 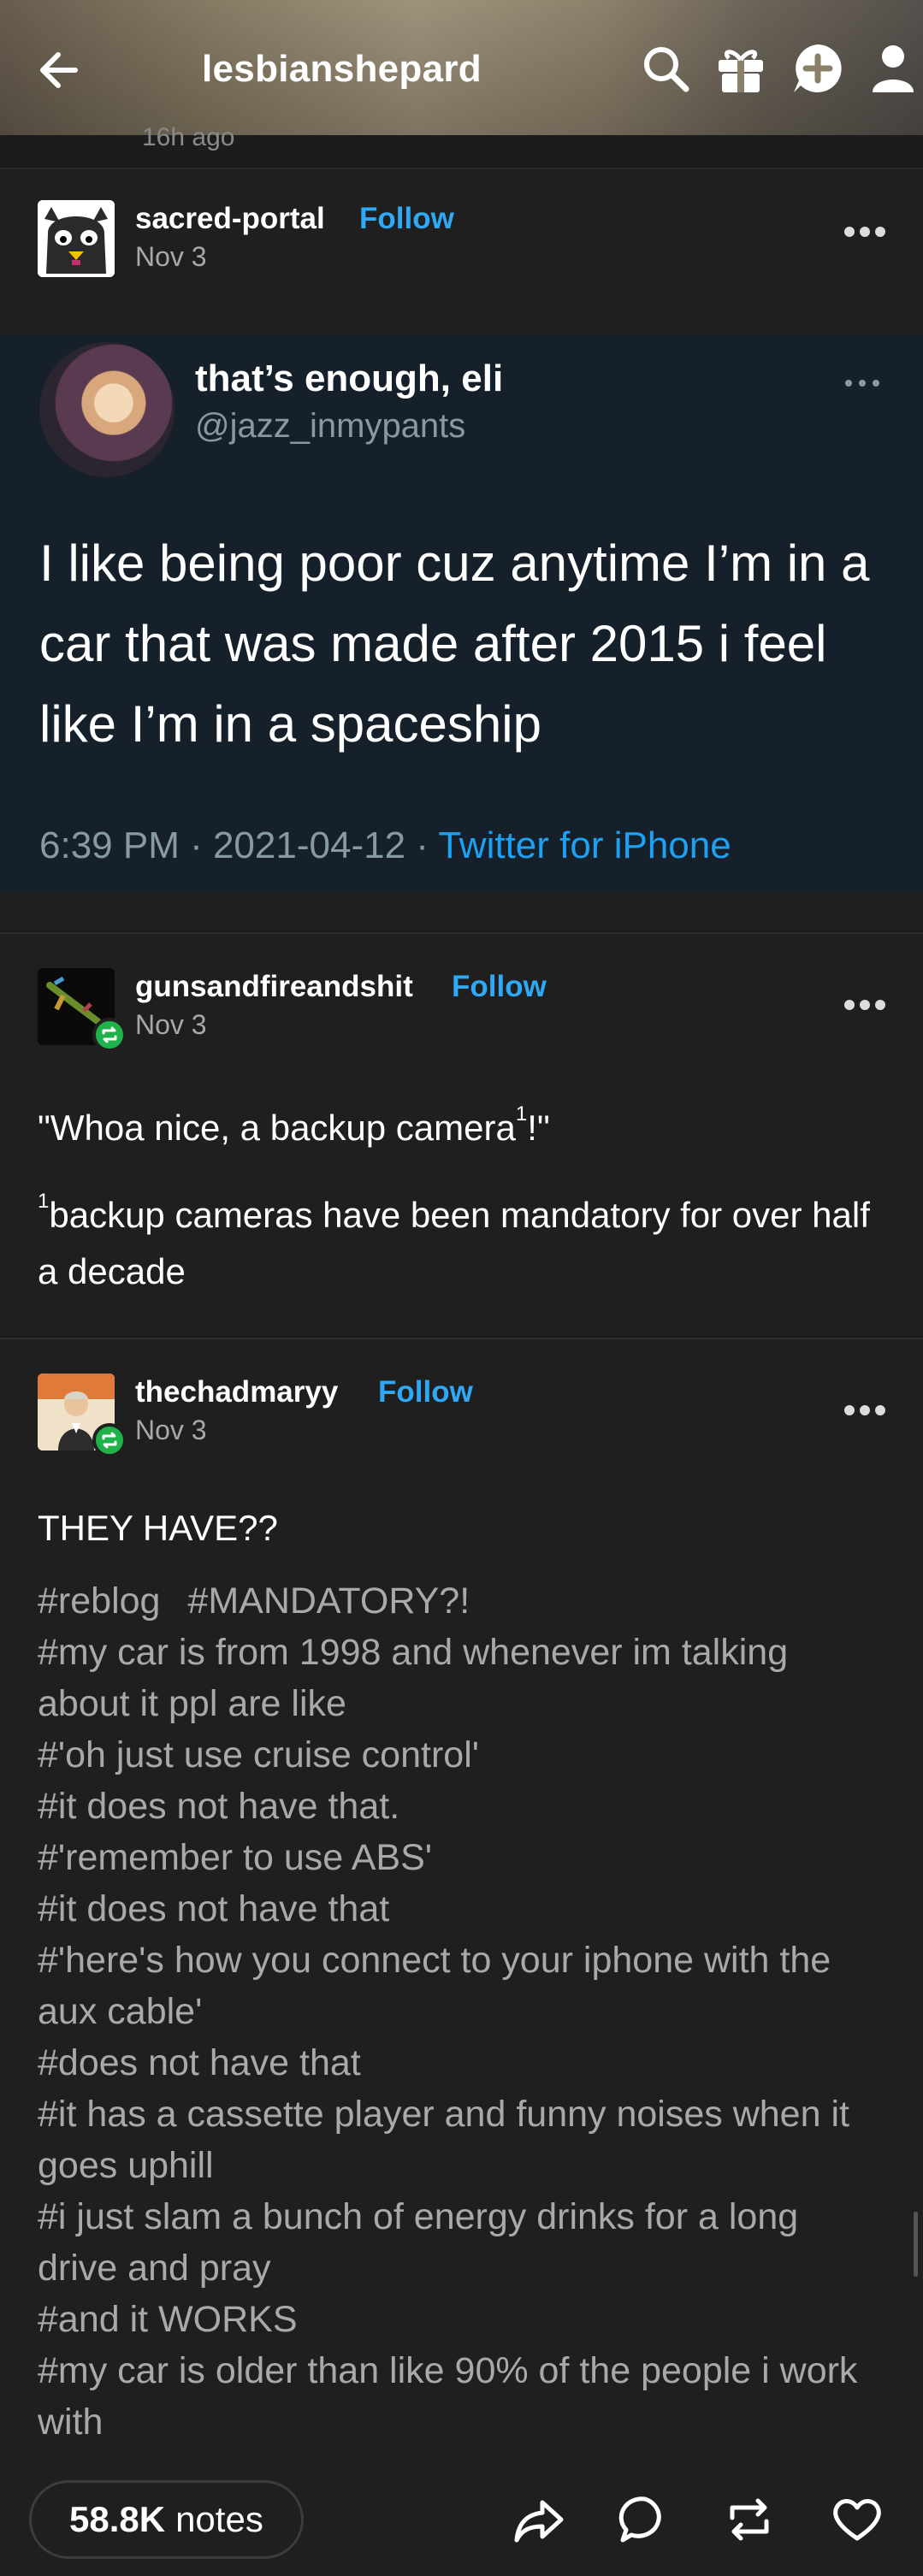 What do you see at coordinates (461, 146) in the screenshot?
I see `previous-post-remnant: 16h ago` at bounding box center [461, 146].